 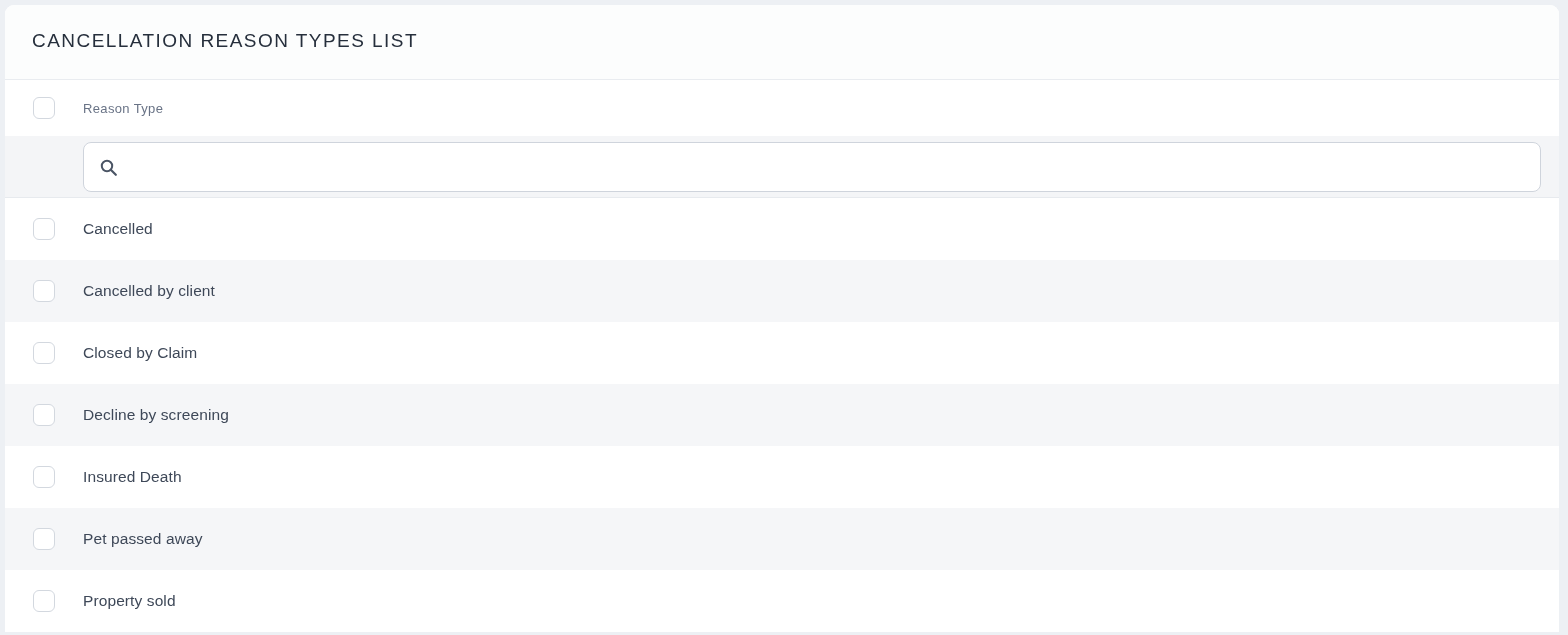 I want to click on reason-type-cell: Closed by Claim, so click(x=140, y=353).